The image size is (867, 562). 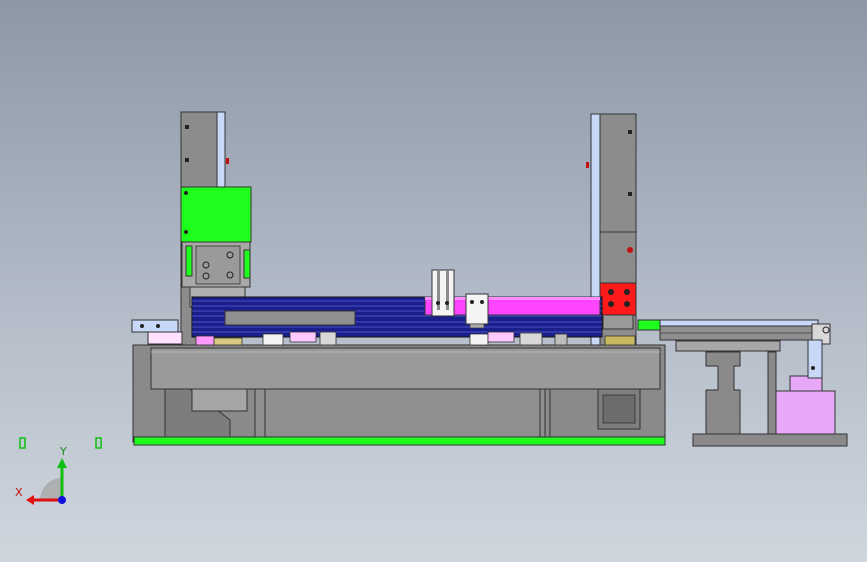 I want to click on right-red-block, so click(x=618, y=306).